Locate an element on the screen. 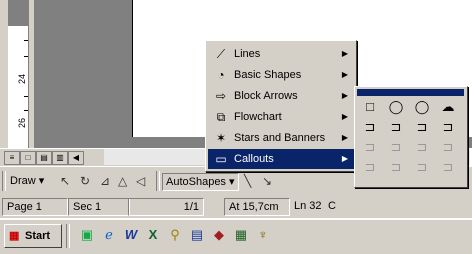 This screenshot has height=254, width=472. select-objects-icon: ↖ is located at coordinates (65, 181).